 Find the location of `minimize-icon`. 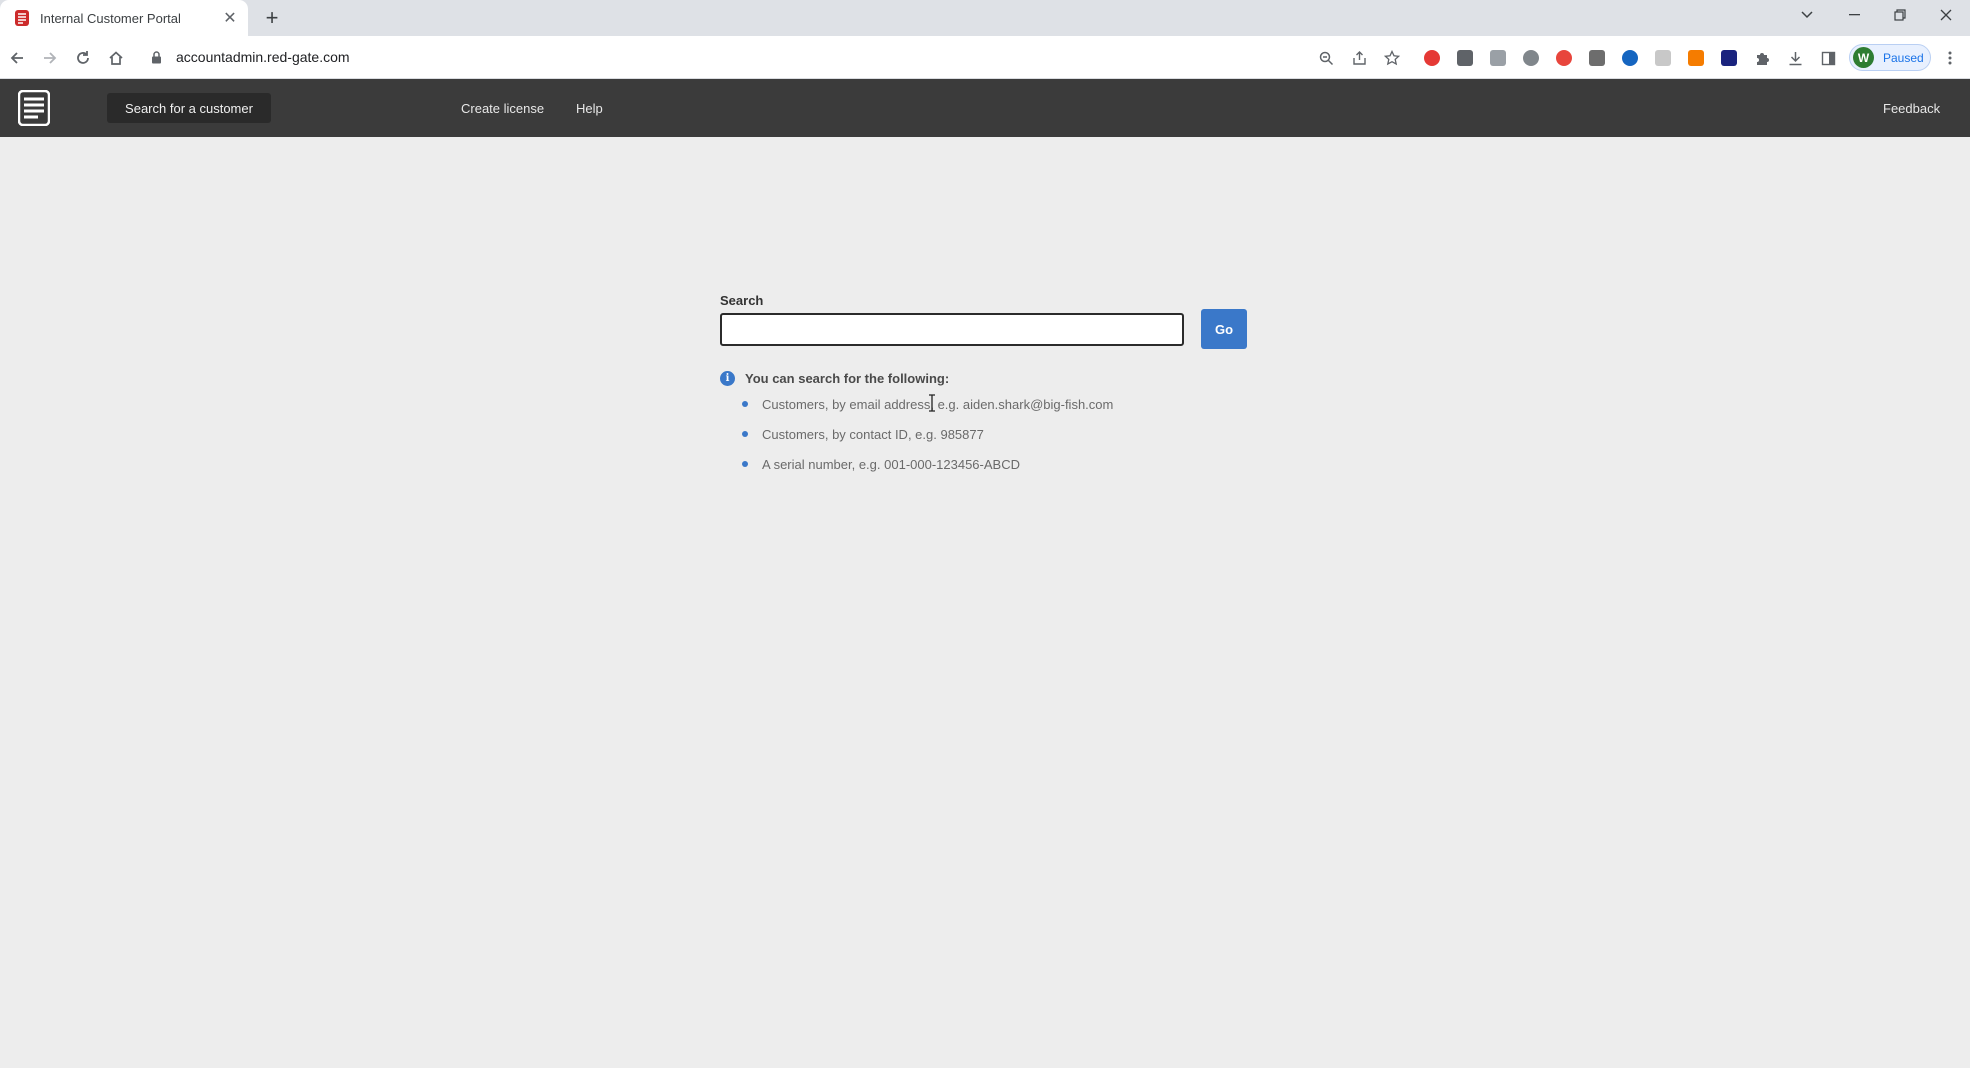

minimize-icon is located at coordinates (1854, 15).